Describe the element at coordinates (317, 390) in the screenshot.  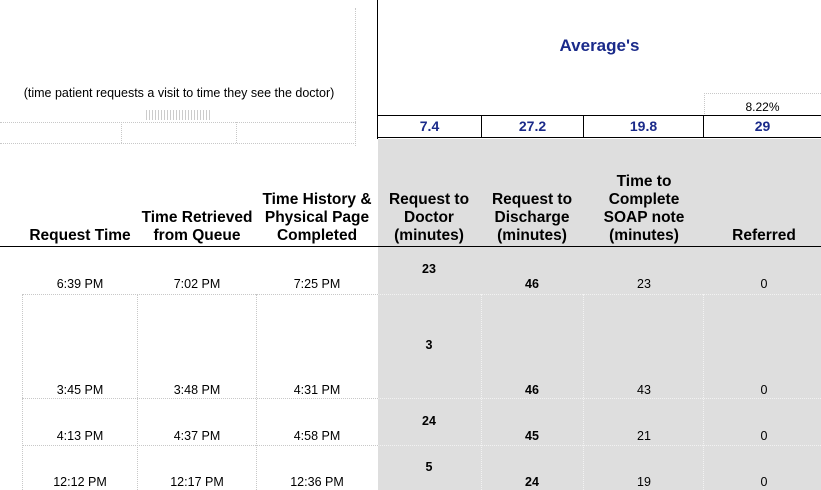
I see `table-cell: 4:31 PM` at that location.